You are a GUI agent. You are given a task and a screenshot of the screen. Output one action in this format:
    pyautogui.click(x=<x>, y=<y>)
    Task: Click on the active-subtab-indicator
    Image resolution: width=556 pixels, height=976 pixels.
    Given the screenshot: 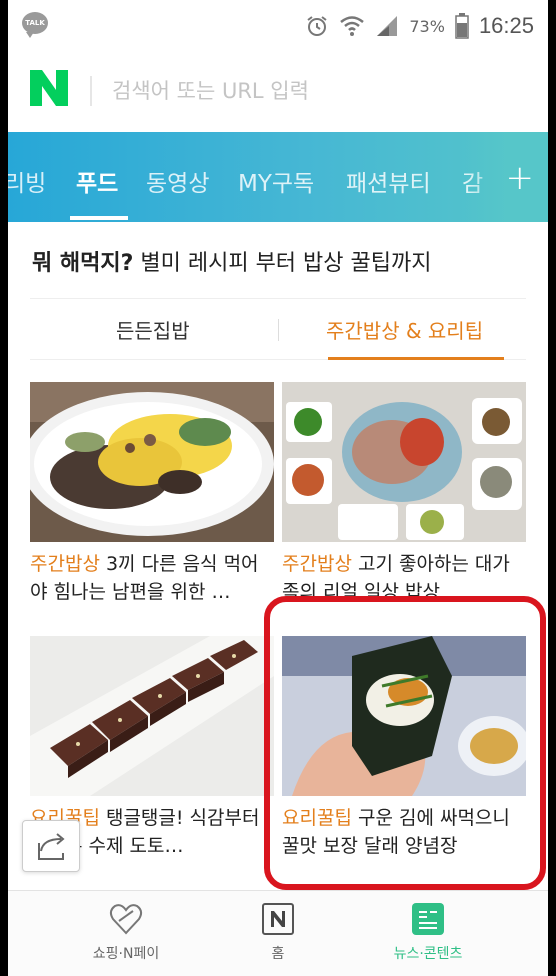 What is the action you would take?
    pyautogui.click(x=416, y=358)
    